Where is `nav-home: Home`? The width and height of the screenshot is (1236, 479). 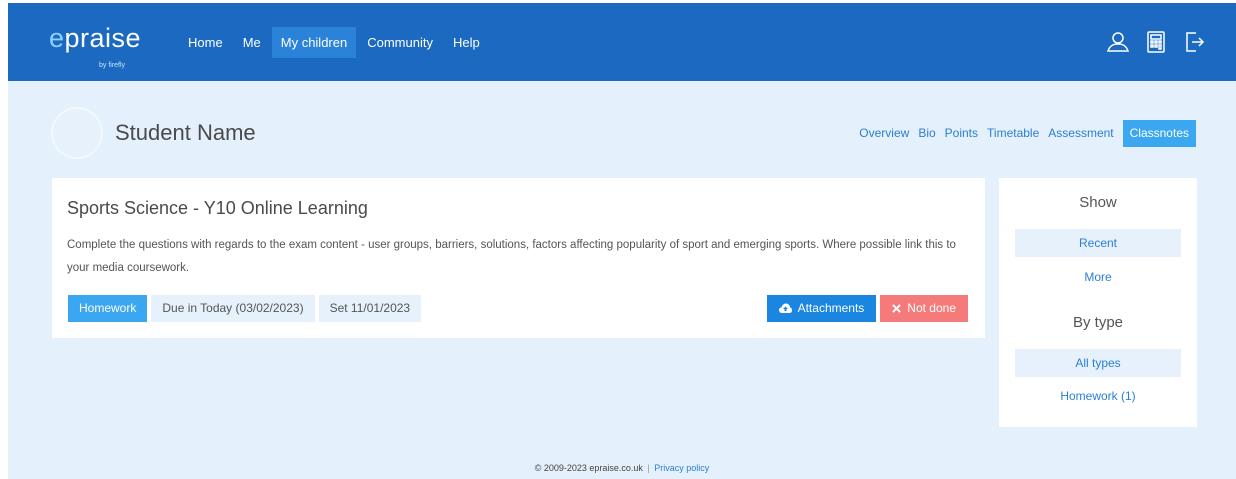 nav-home: Home is located at coordinates (205, 42).